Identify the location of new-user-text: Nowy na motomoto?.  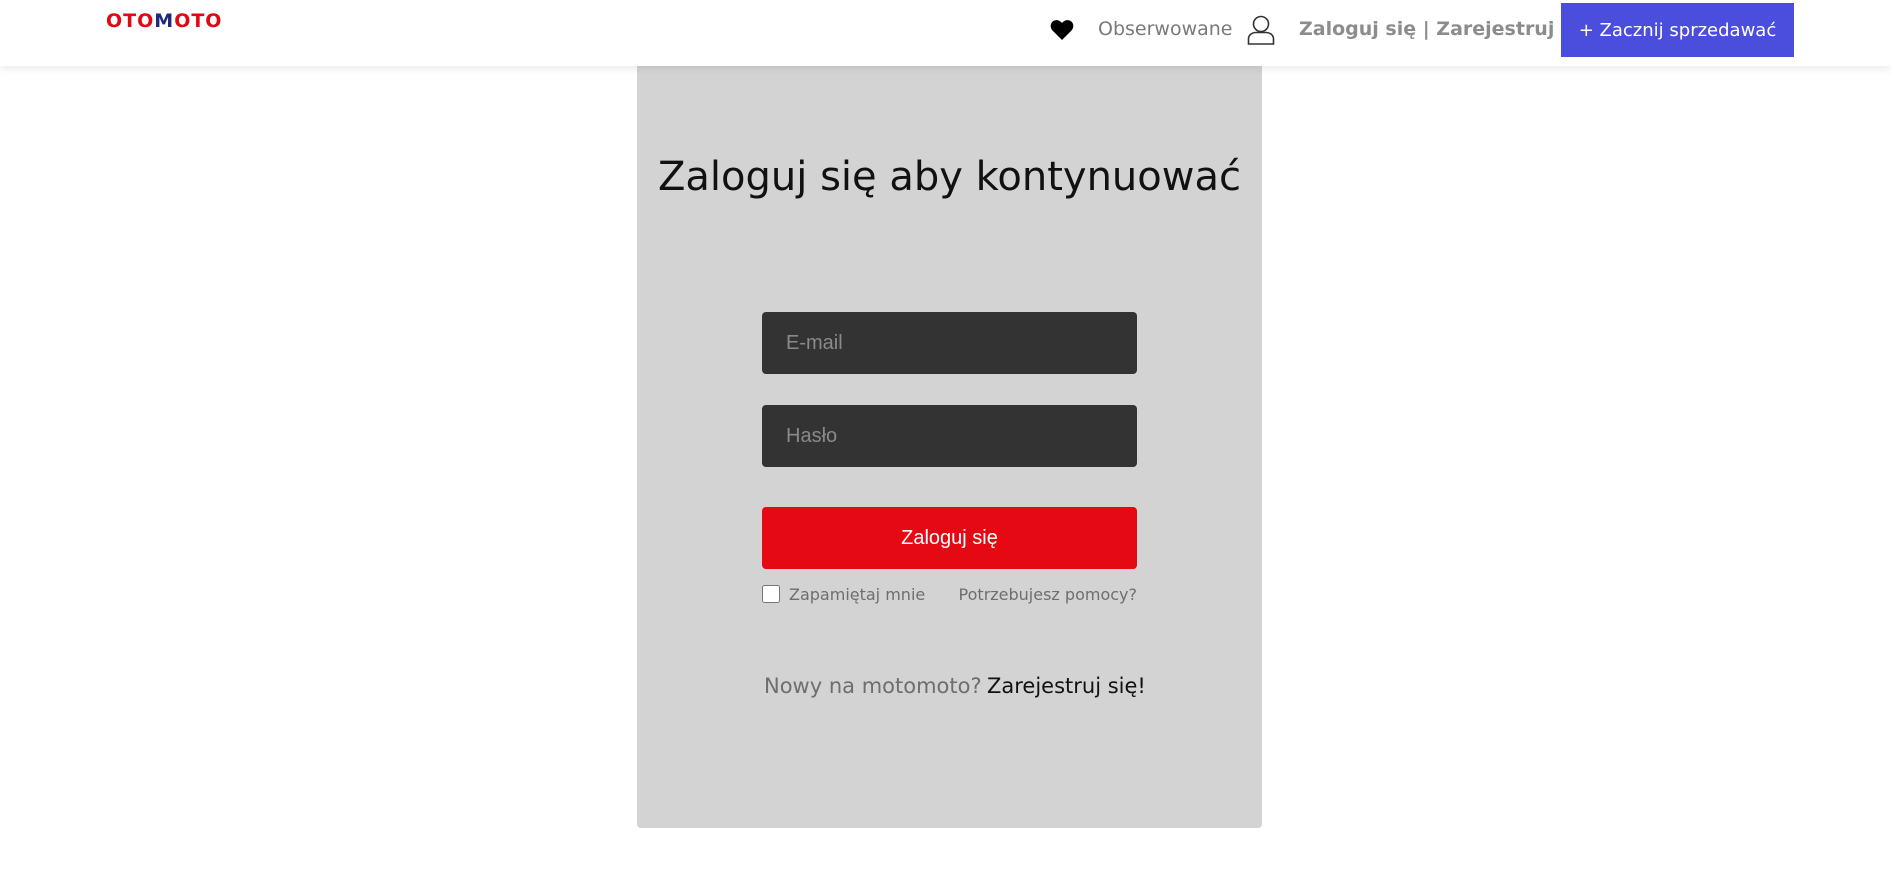
(873, 686).